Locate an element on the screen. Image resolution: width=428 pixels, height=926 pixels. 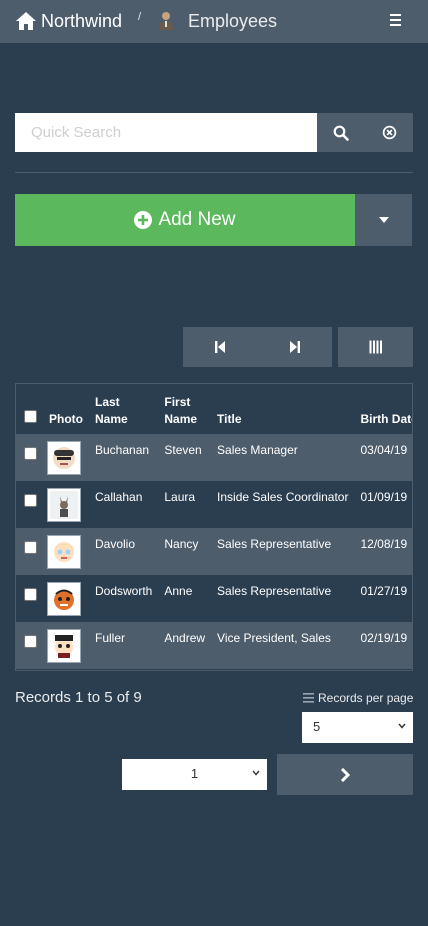
column-header-title: Title is located at coordinates (282, 409).